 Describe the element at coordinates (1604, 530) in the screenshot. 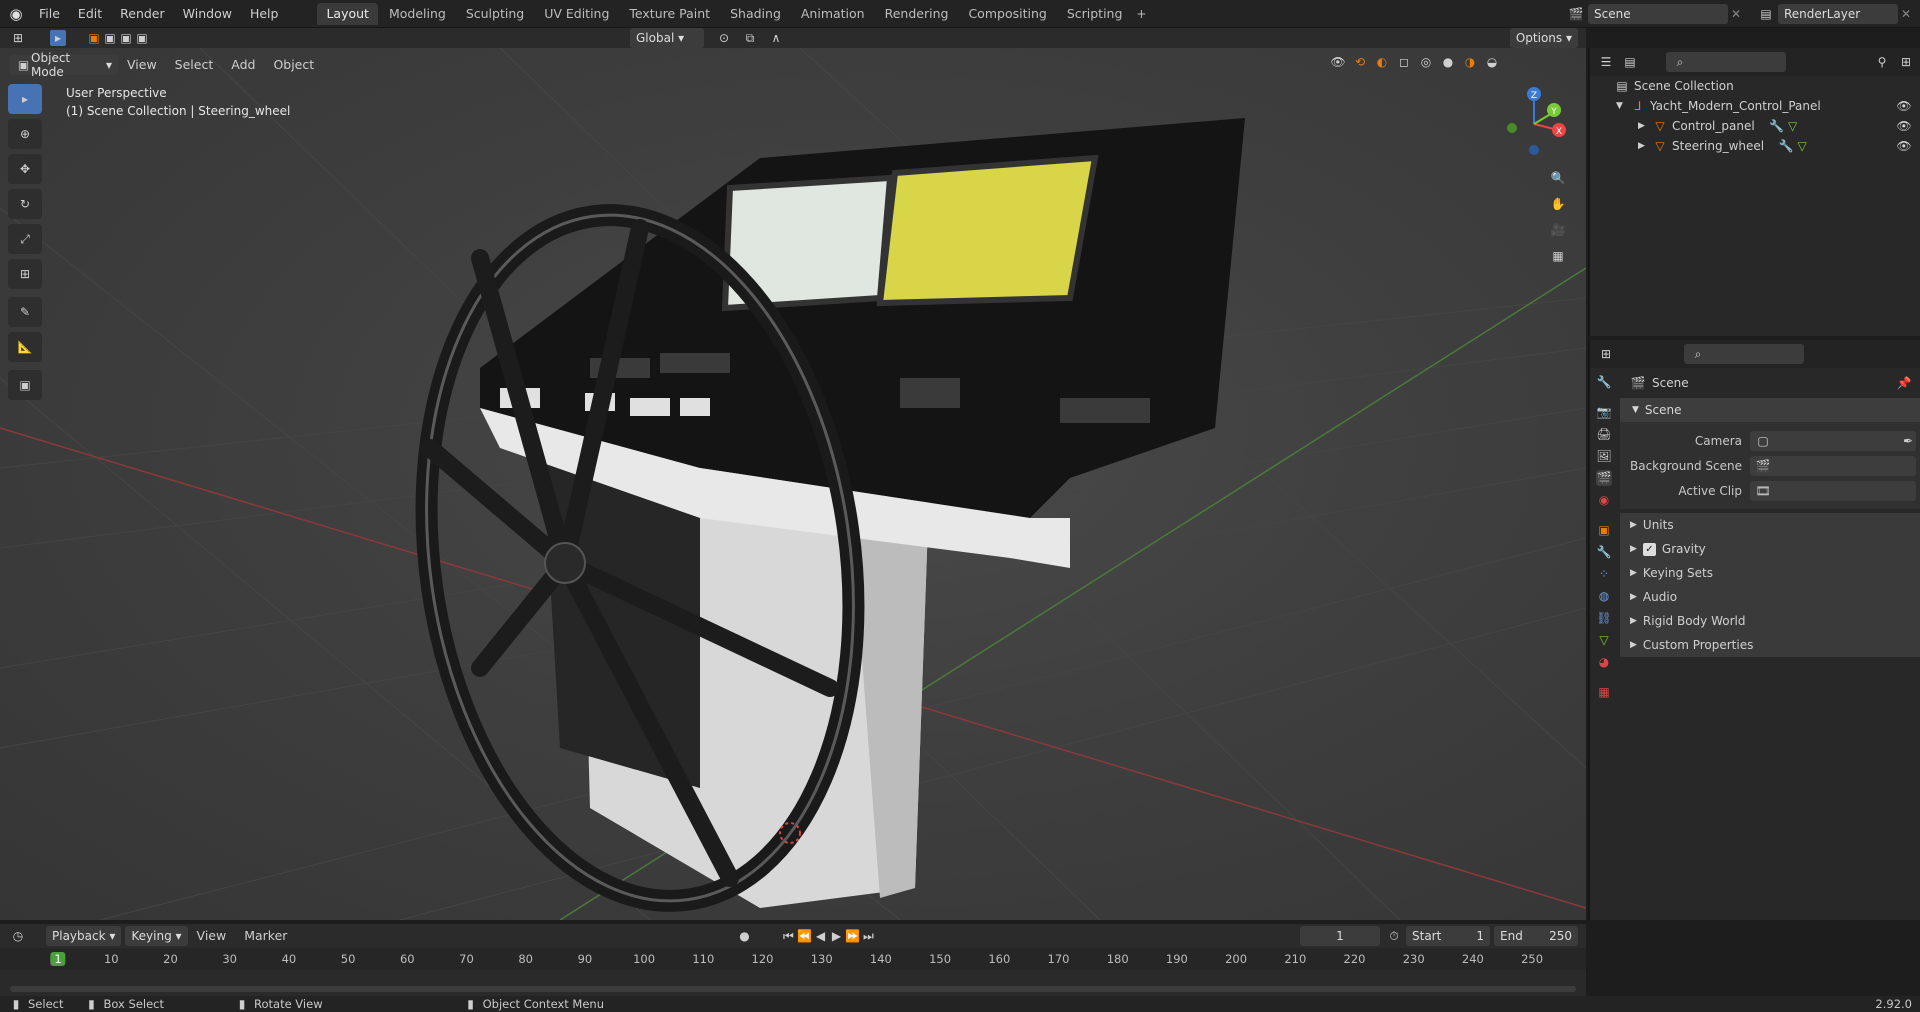

I see `object-tab-icon: ▣` at that location.